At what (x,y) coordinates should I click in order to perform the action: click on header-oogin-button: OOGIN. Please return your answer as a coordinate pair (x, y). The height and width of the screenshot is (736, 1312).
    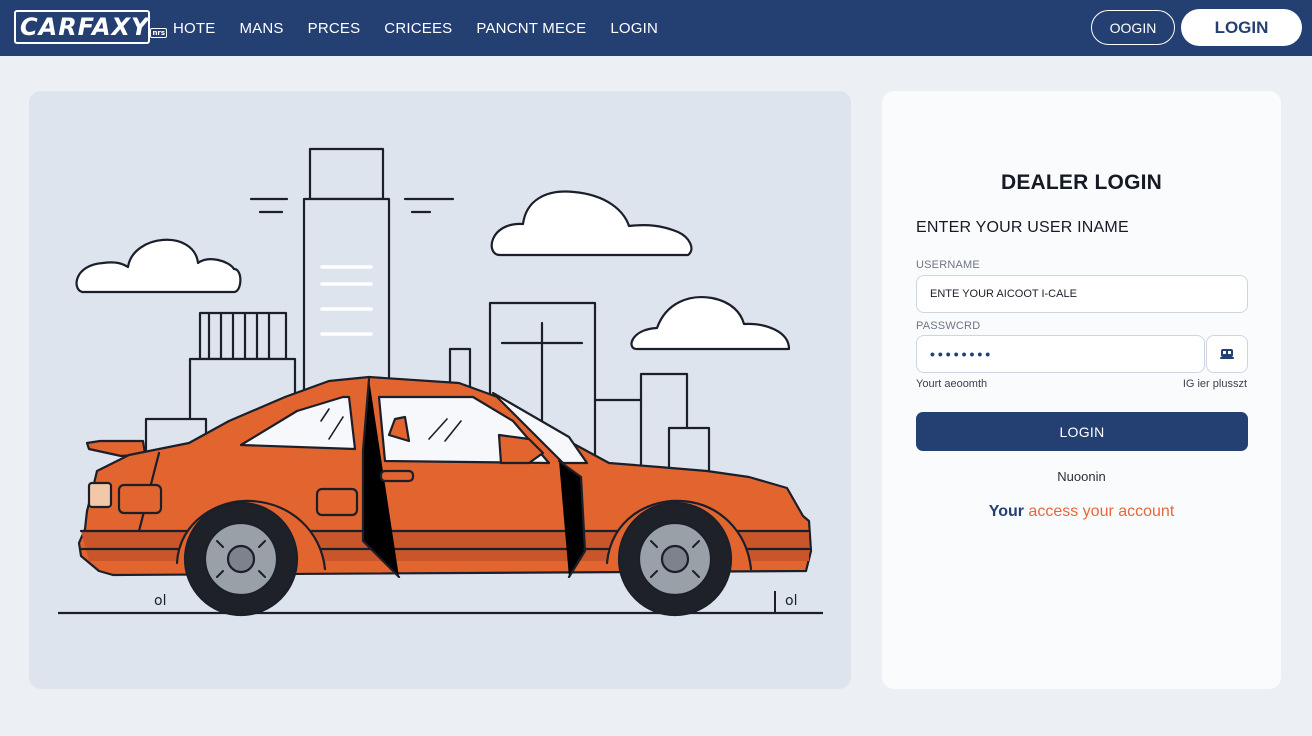
    Looking at the image, I should click on (1133, 27).